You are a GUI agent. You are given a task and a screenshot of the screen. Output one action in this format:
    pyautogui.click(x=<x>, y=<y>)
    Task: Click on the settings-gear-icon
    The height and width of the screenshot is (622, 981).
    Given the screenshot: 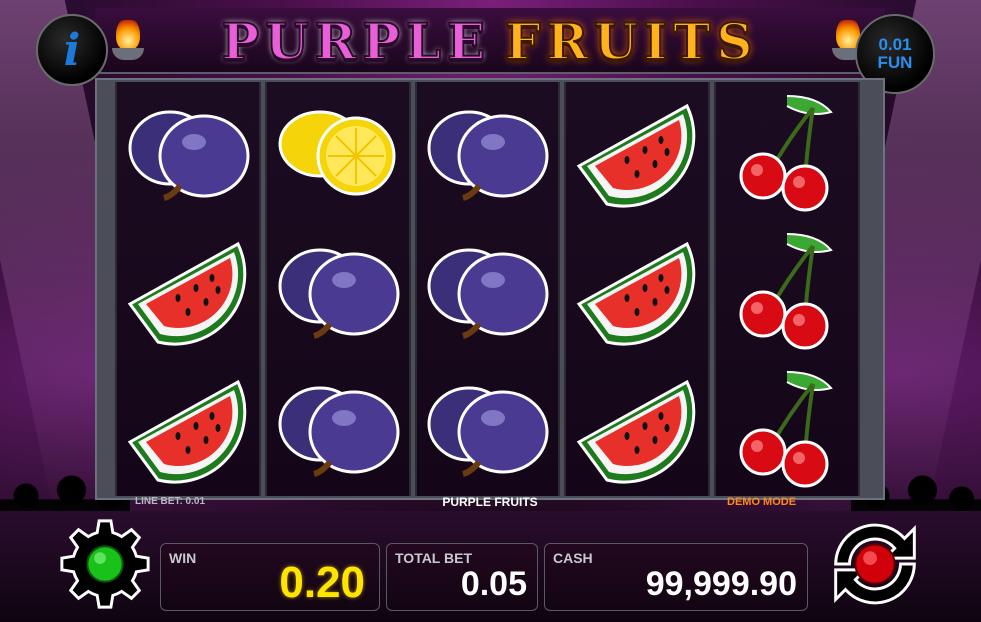 What is the action you would take?
    pyautogui.click(x=105, y=564)
    